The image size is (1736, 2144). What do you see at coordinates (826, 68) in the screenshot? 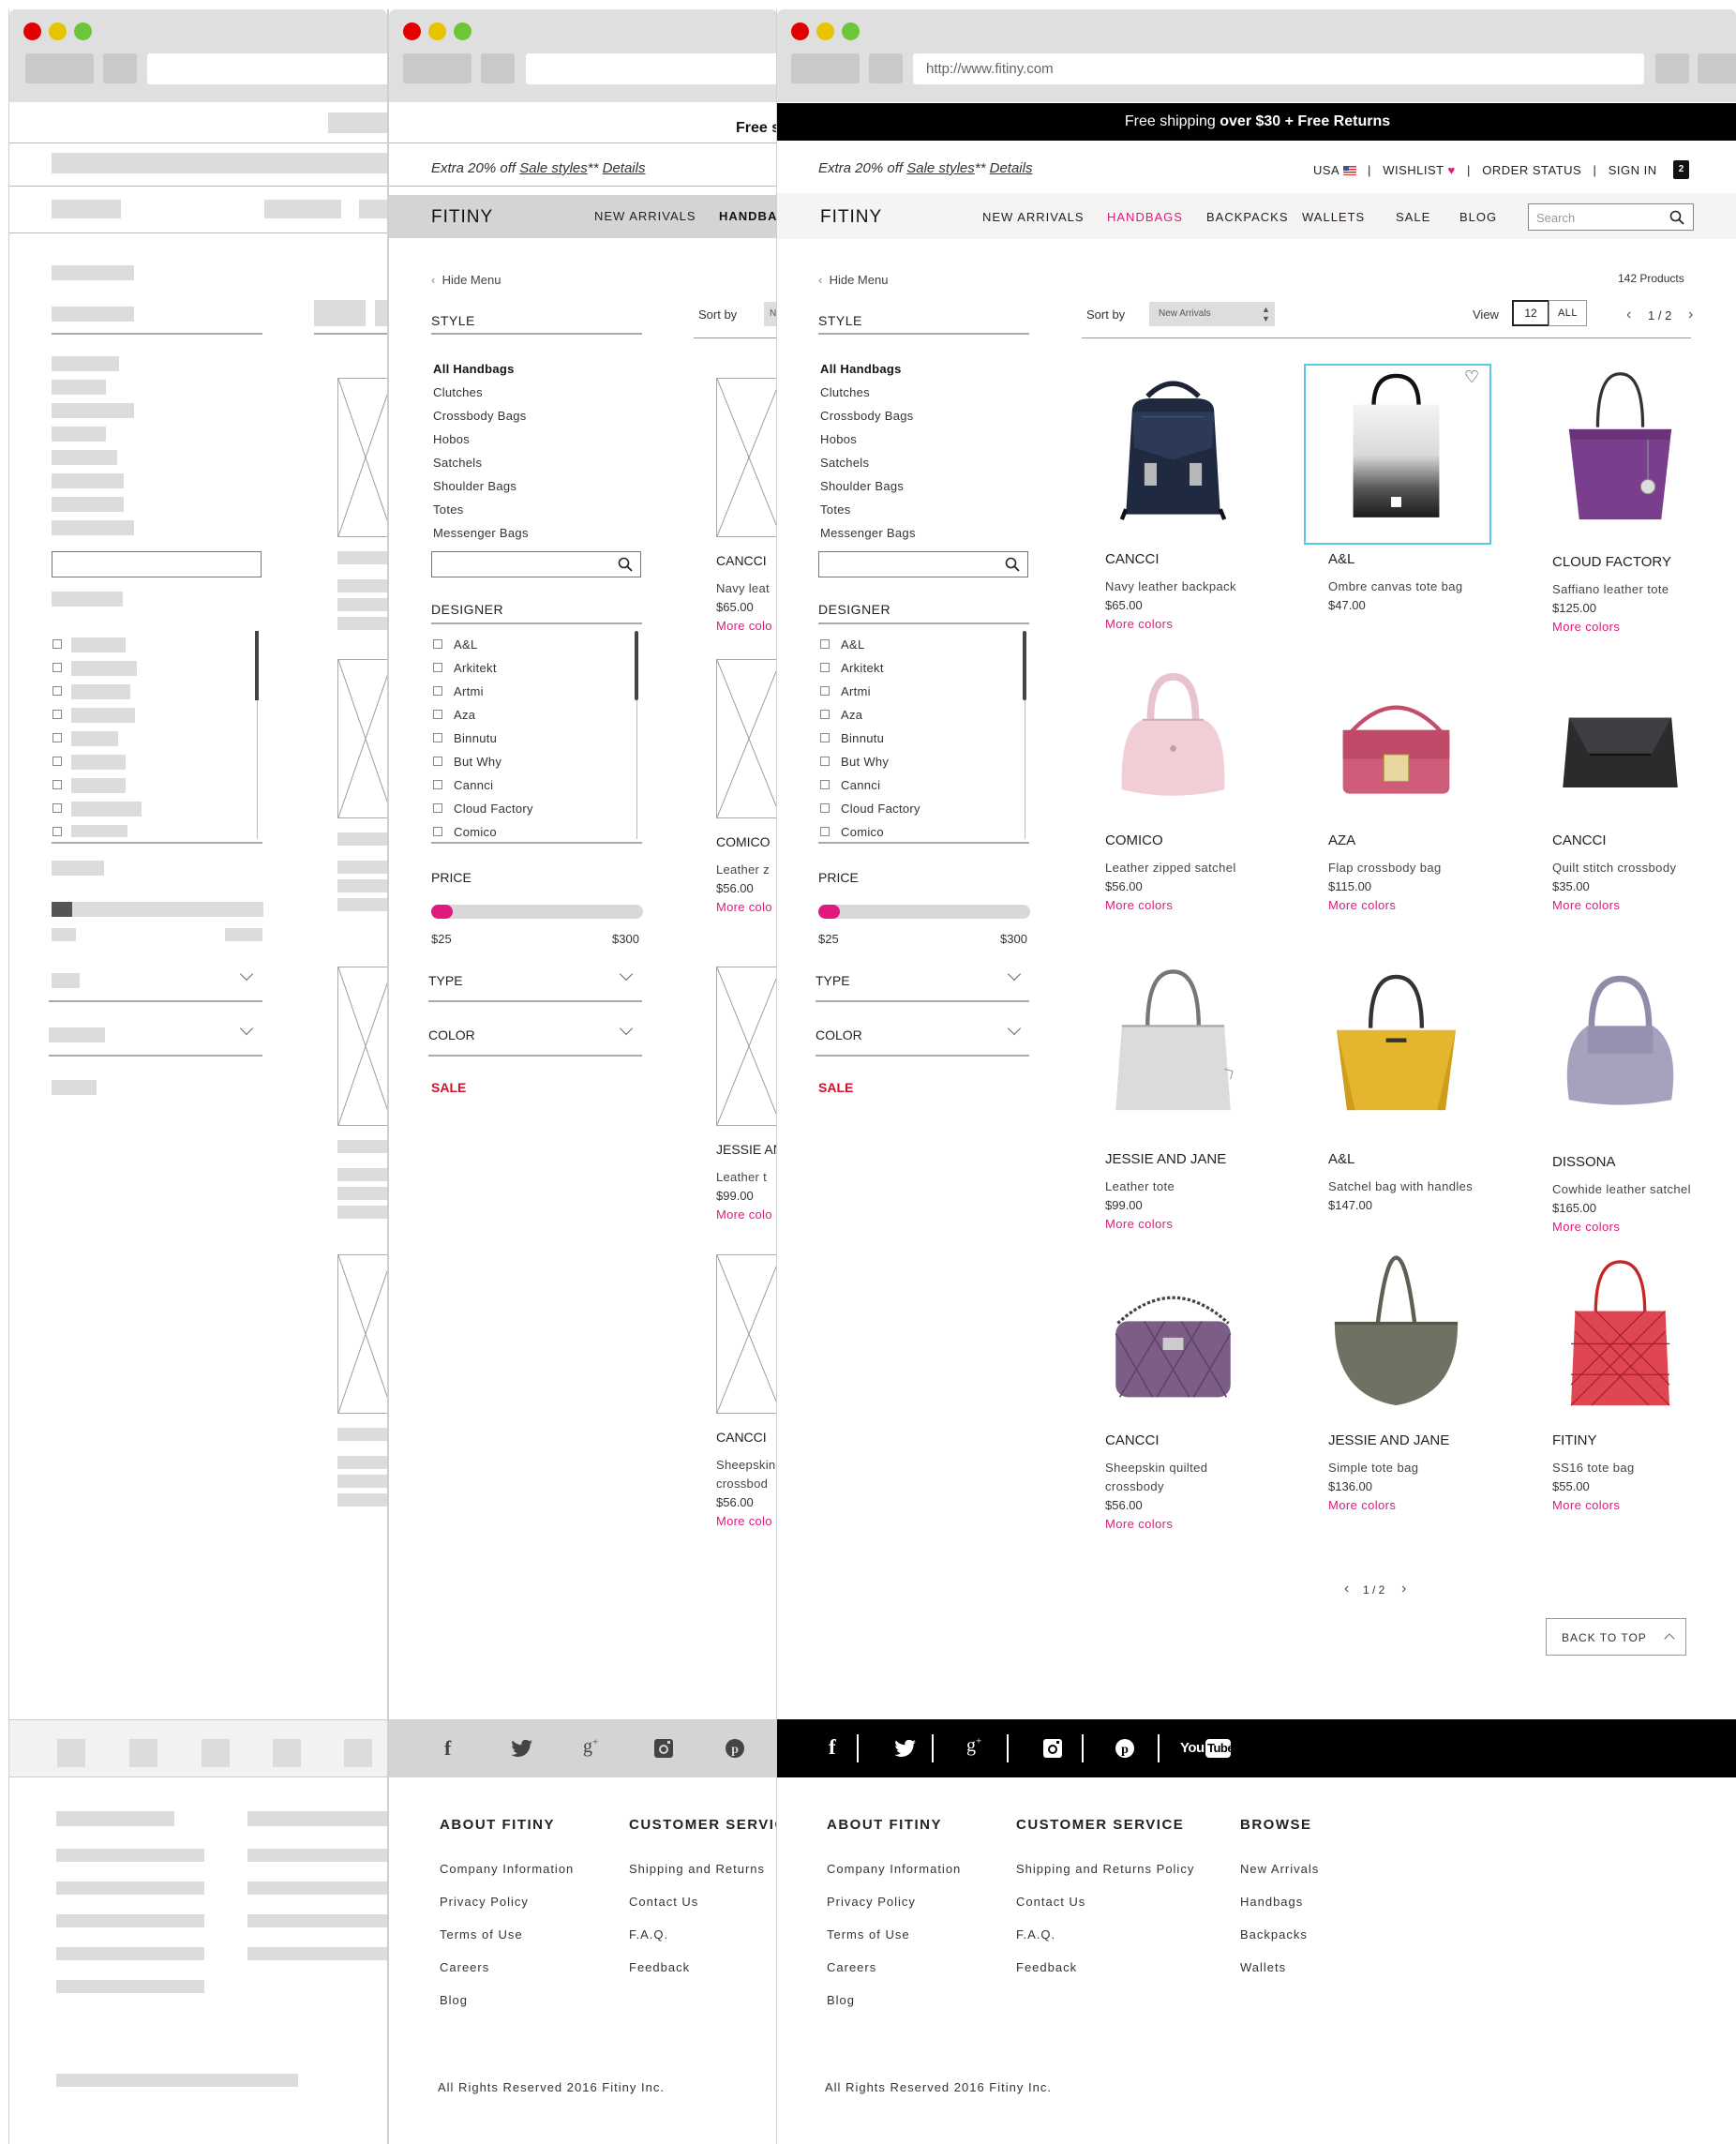
I see `back-button` at bounding box center [826, 68].